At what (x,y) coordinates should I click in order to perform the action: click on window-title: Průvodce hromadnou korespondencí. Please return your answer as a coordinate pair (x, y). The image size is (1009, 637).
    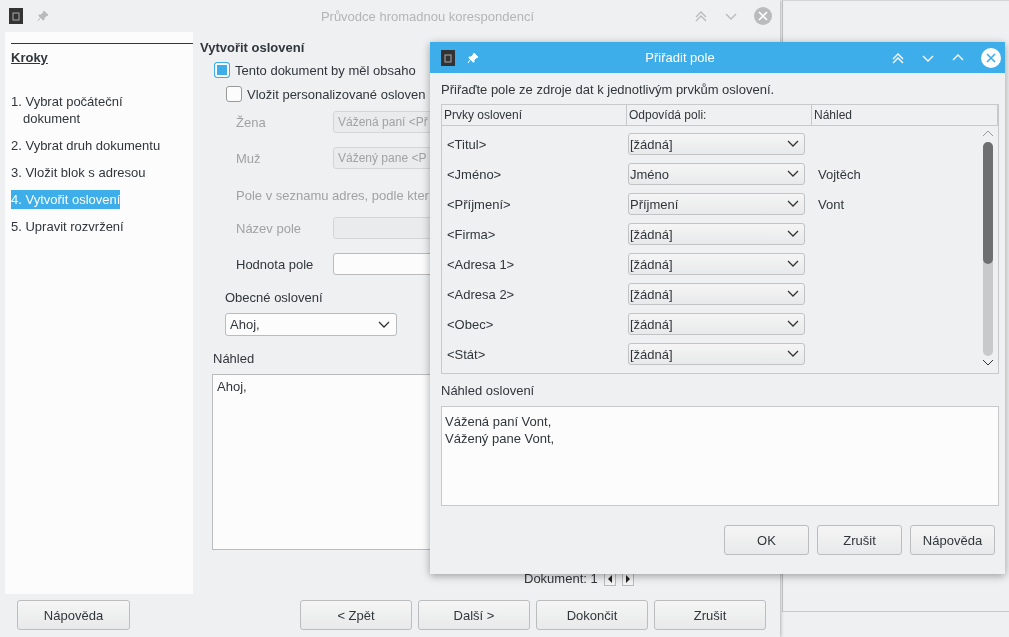
    Looking at the image, I should click on (427, 16).